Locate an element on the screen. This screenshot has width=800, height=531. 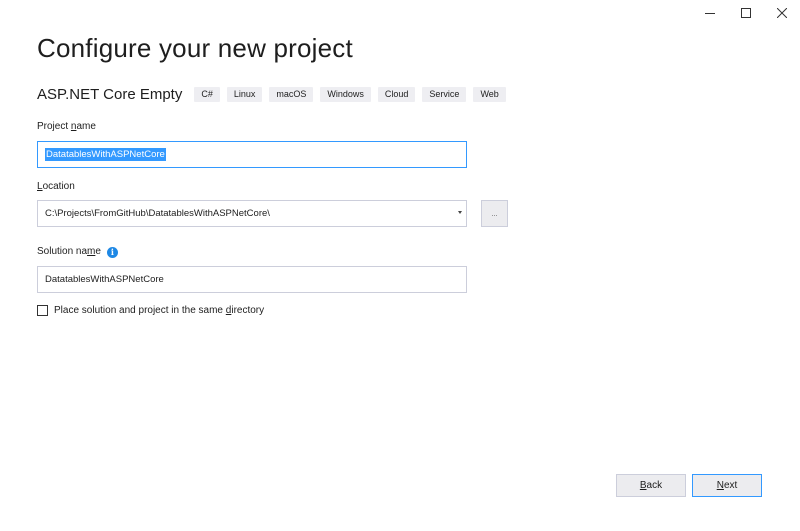
maximize-button is located at coordinates (746, 13).